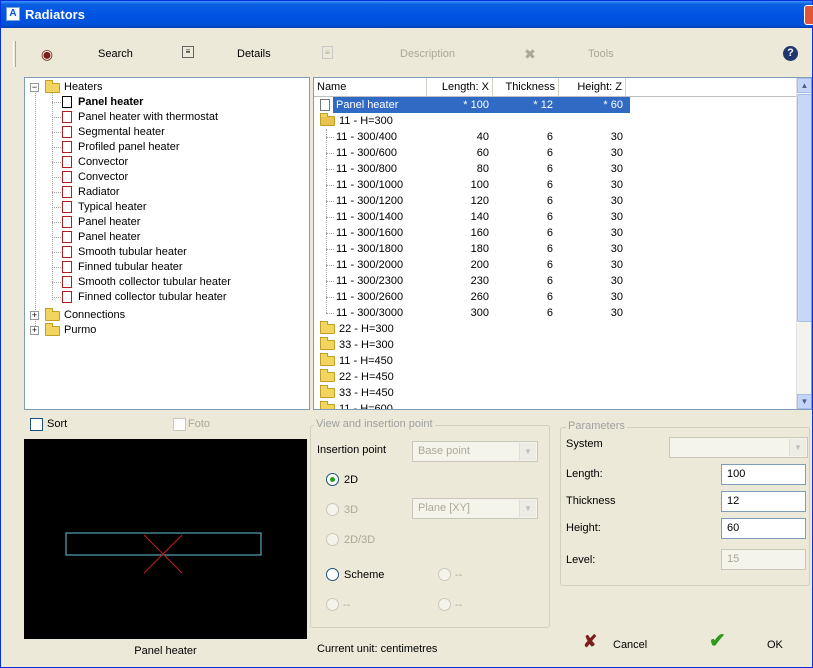  Describe the element at coordinates (130, 267) in the screenshot. I see `tree-label: Finned tubular heater` at that location.